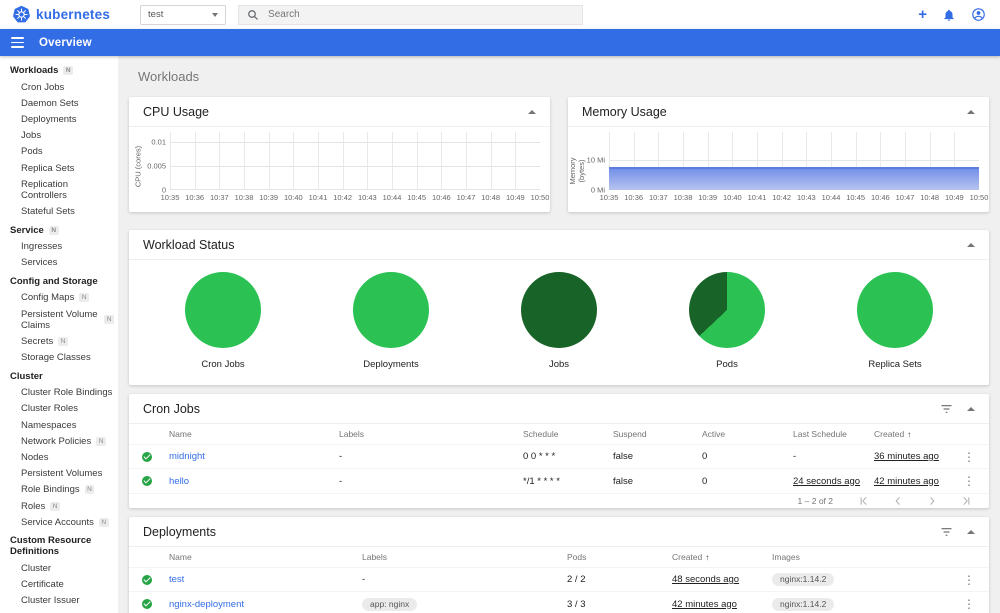 The height and width of the screenshot is (613, 1000). I want to click on sidebar-item-cluster-roles: Cluster Roles, so click(59, 409).